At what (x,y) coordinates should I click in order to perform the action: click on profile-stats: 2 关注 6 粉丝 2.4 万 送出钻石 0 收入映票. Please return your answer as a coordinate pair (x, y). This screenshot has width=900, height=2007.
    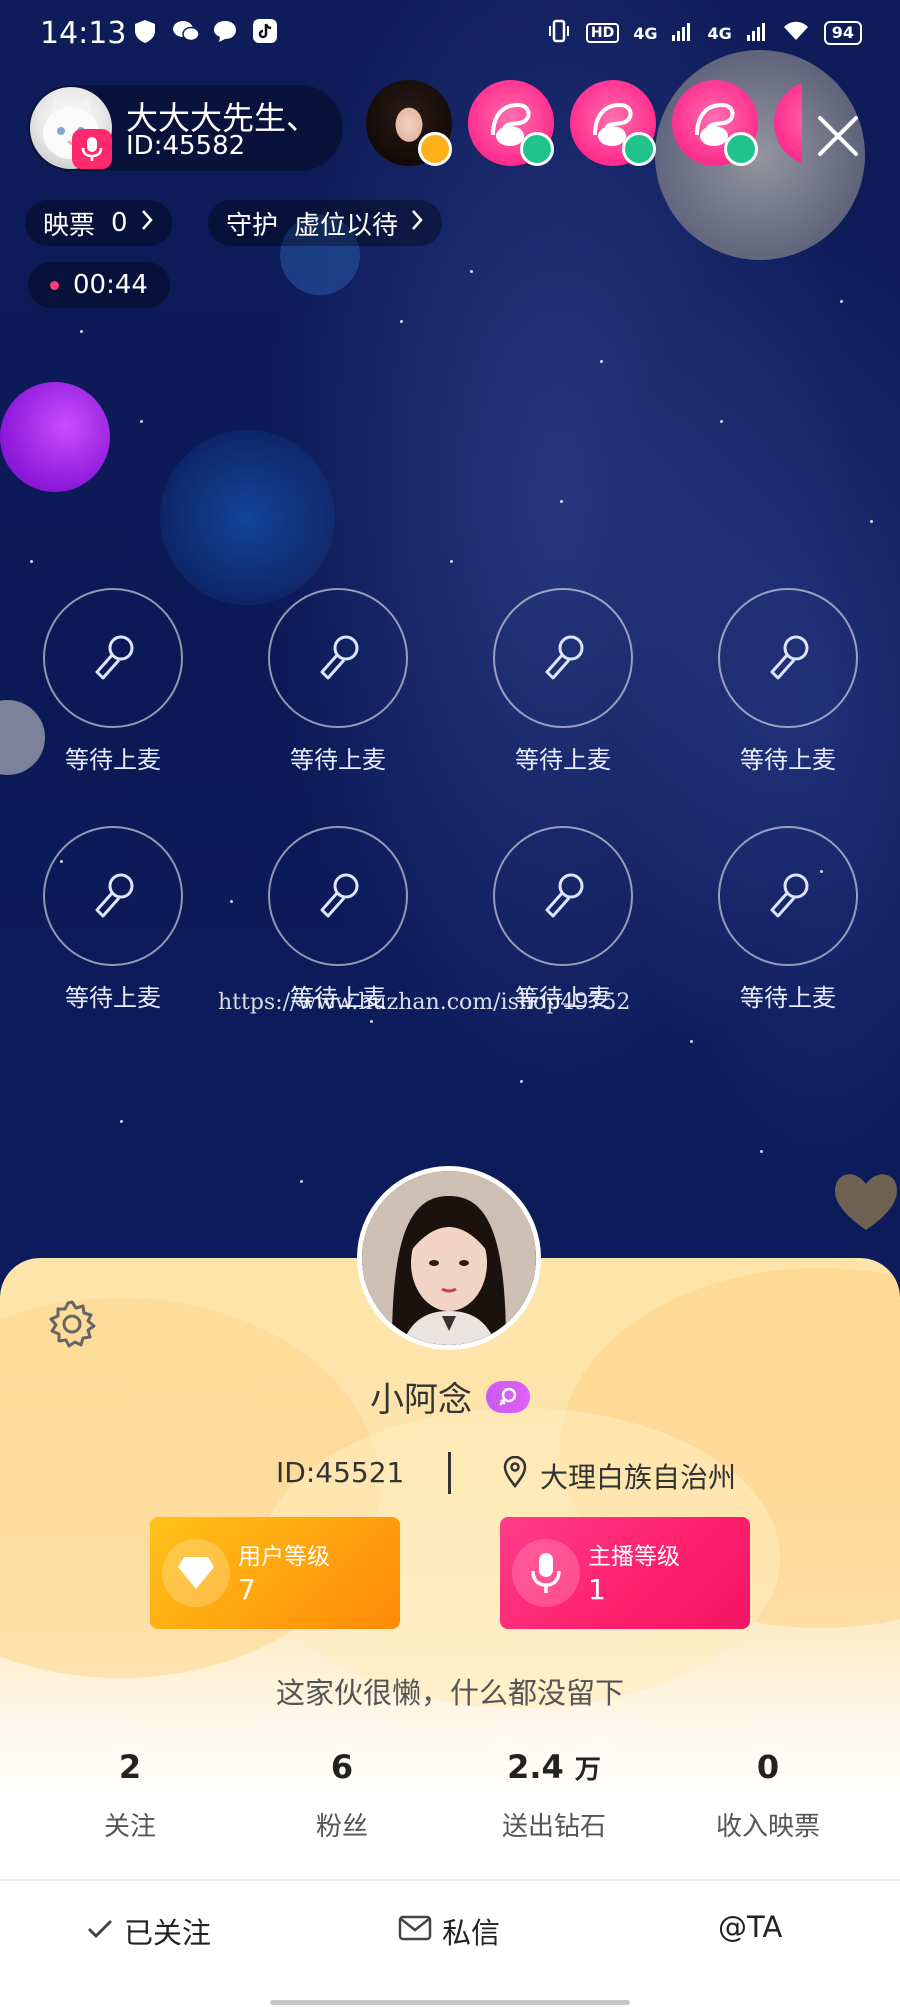
    Looking at the image, I should click on (450, 1803).